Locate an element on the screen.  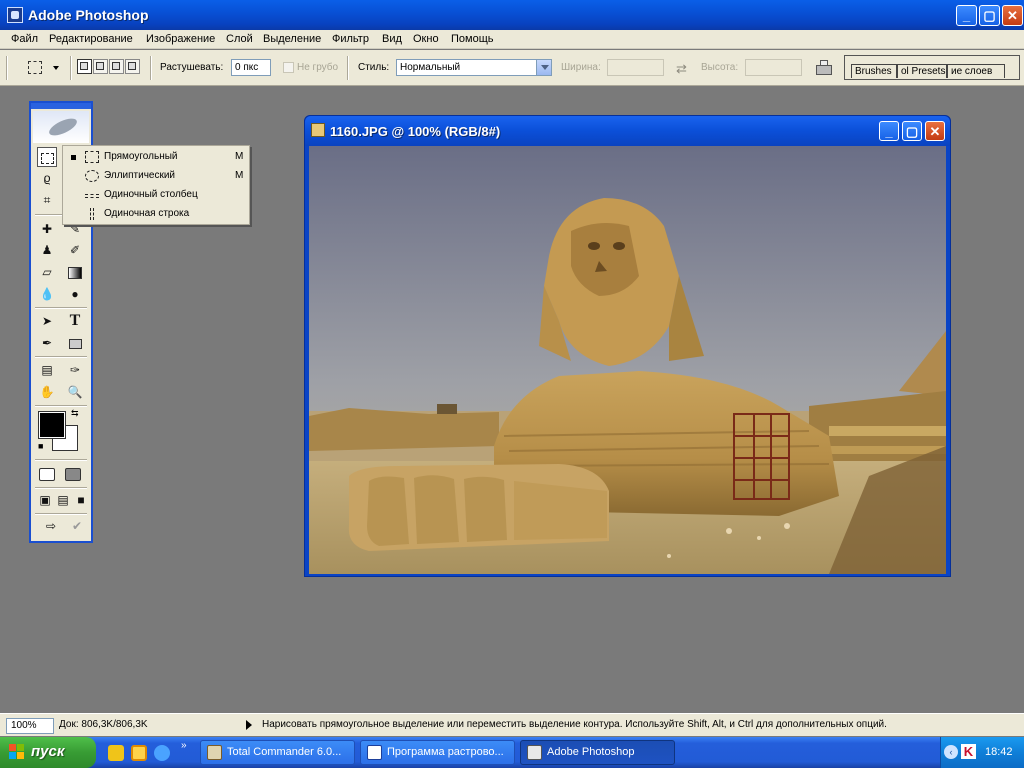
flyout-item-rectangular: Прямоугольный M is located at coordinates (156, 157).